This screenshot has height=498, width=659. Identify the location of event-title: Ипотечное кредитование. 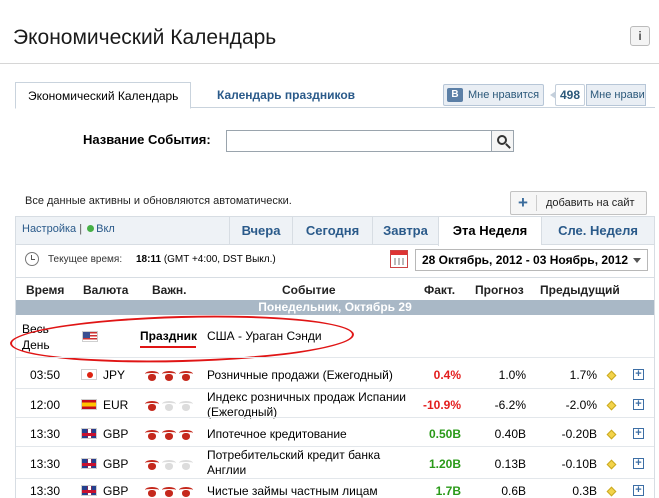
(307, 434).